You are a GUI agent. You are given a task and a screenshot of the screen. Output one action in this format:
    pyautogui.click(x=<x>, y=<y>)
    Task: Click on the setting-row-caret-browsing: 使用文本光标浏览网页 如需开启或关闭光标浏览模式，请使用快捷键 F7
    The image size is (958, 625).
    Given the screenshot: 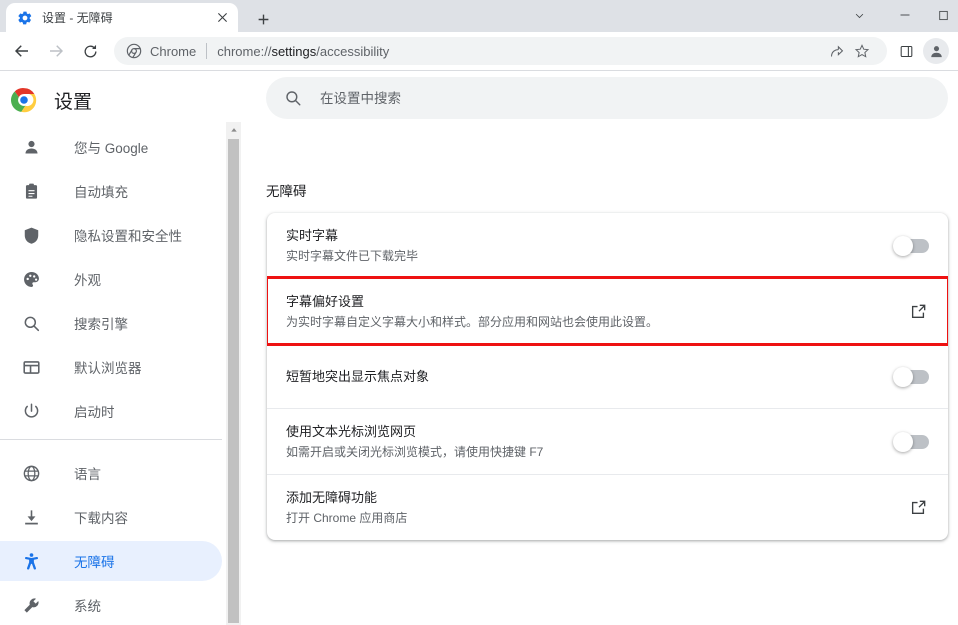 What is the action you would take?
    pyautogui.click(x=607, y=441)
    